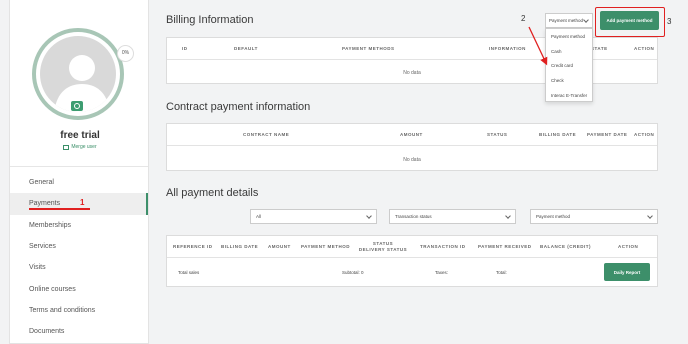 This screenshot has width=688, height=344. What do you see at coordinates (452, 216) in the screenshot?
I see `transaction-status-filter: Transaction status` at bounding box center [452, 216].